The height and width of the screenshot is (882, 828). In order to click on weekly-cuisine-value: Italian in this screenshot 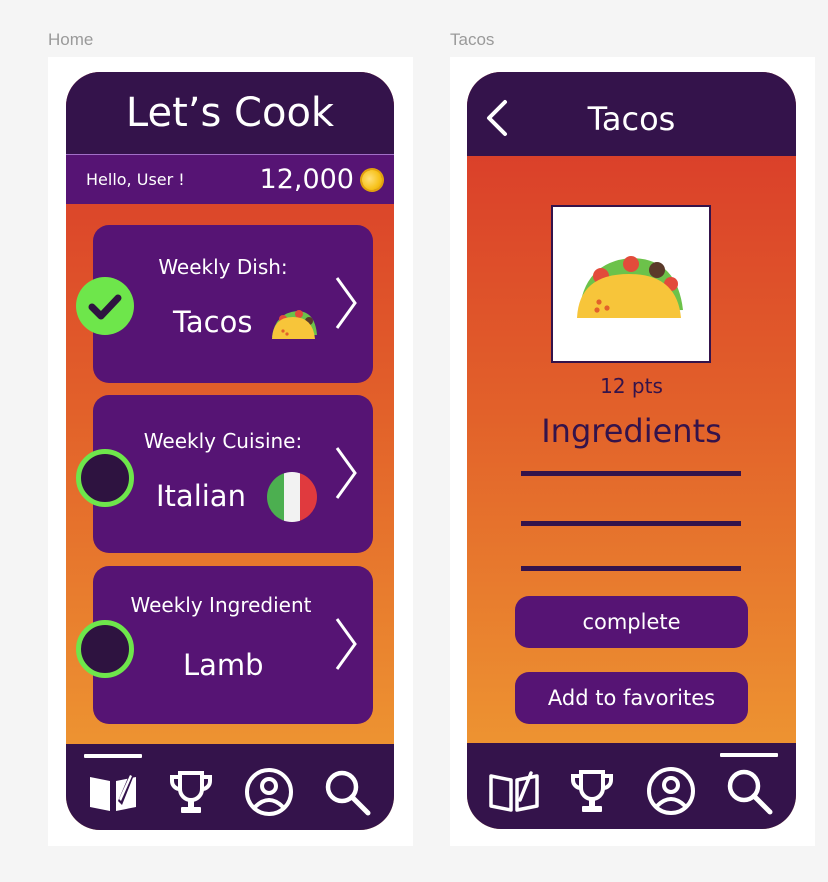, I will do `click(201, 496)`.